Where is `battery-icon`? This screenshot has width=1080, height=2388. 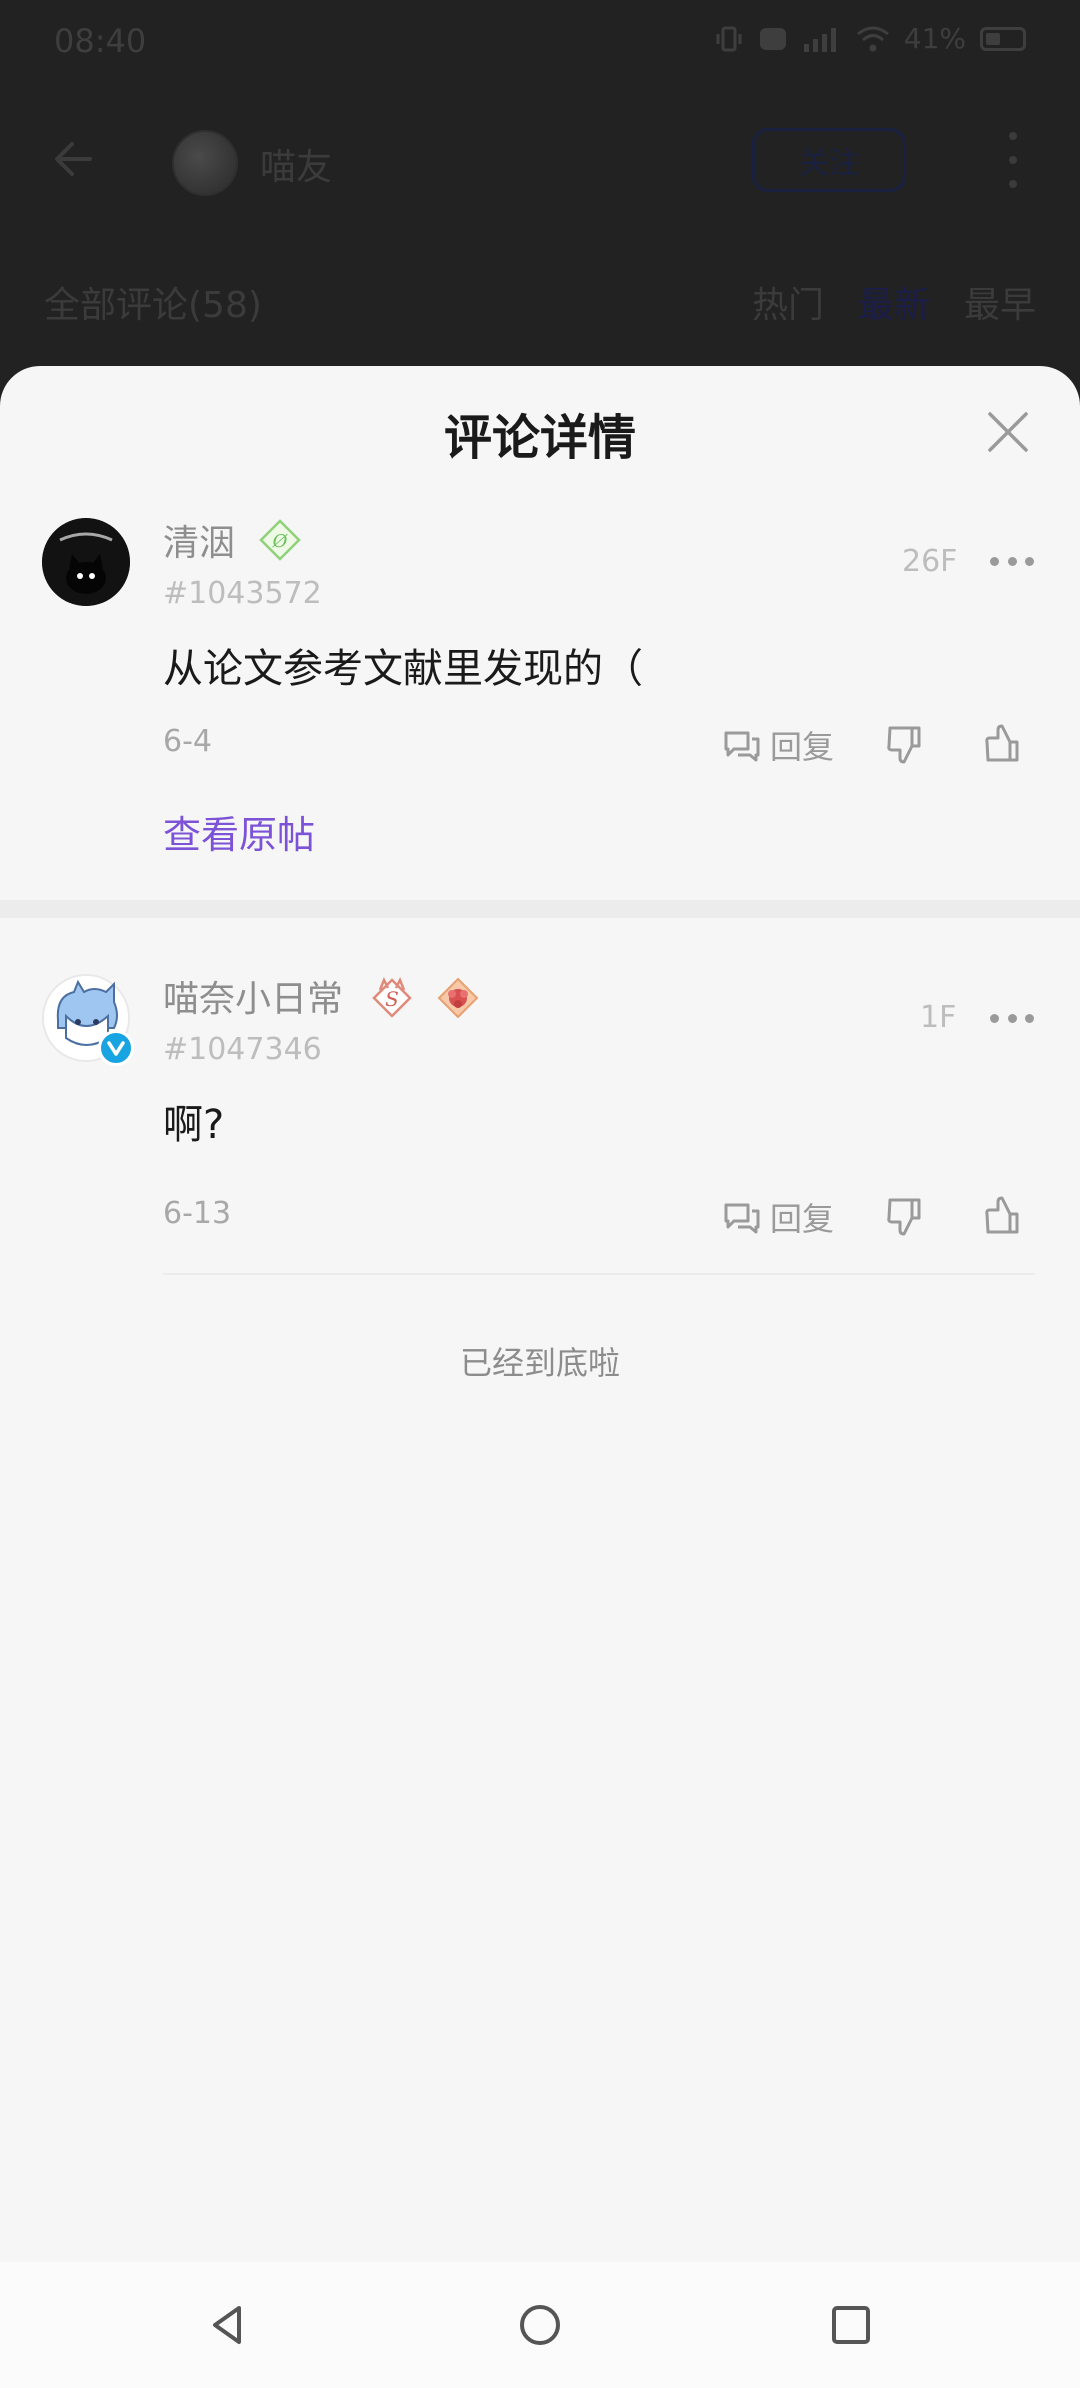 battery-icon is located at coordinates (1003, 38).